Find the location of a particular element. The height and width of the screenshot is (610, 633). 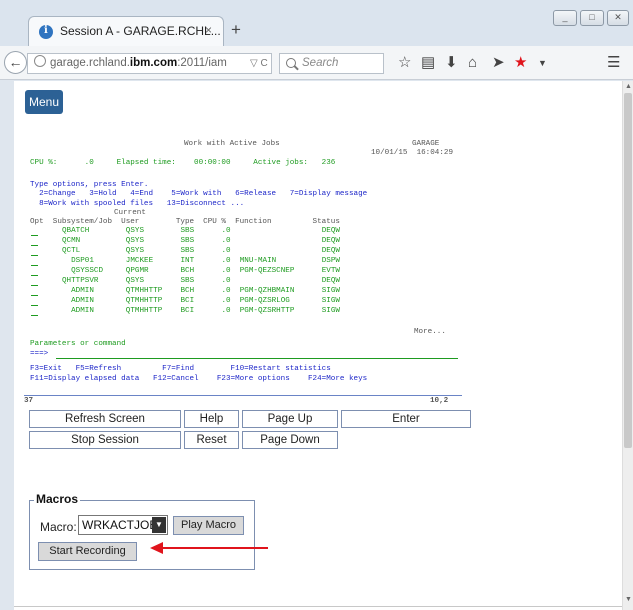

reload-icon: ▽ C is located at coordinates (259, 63).